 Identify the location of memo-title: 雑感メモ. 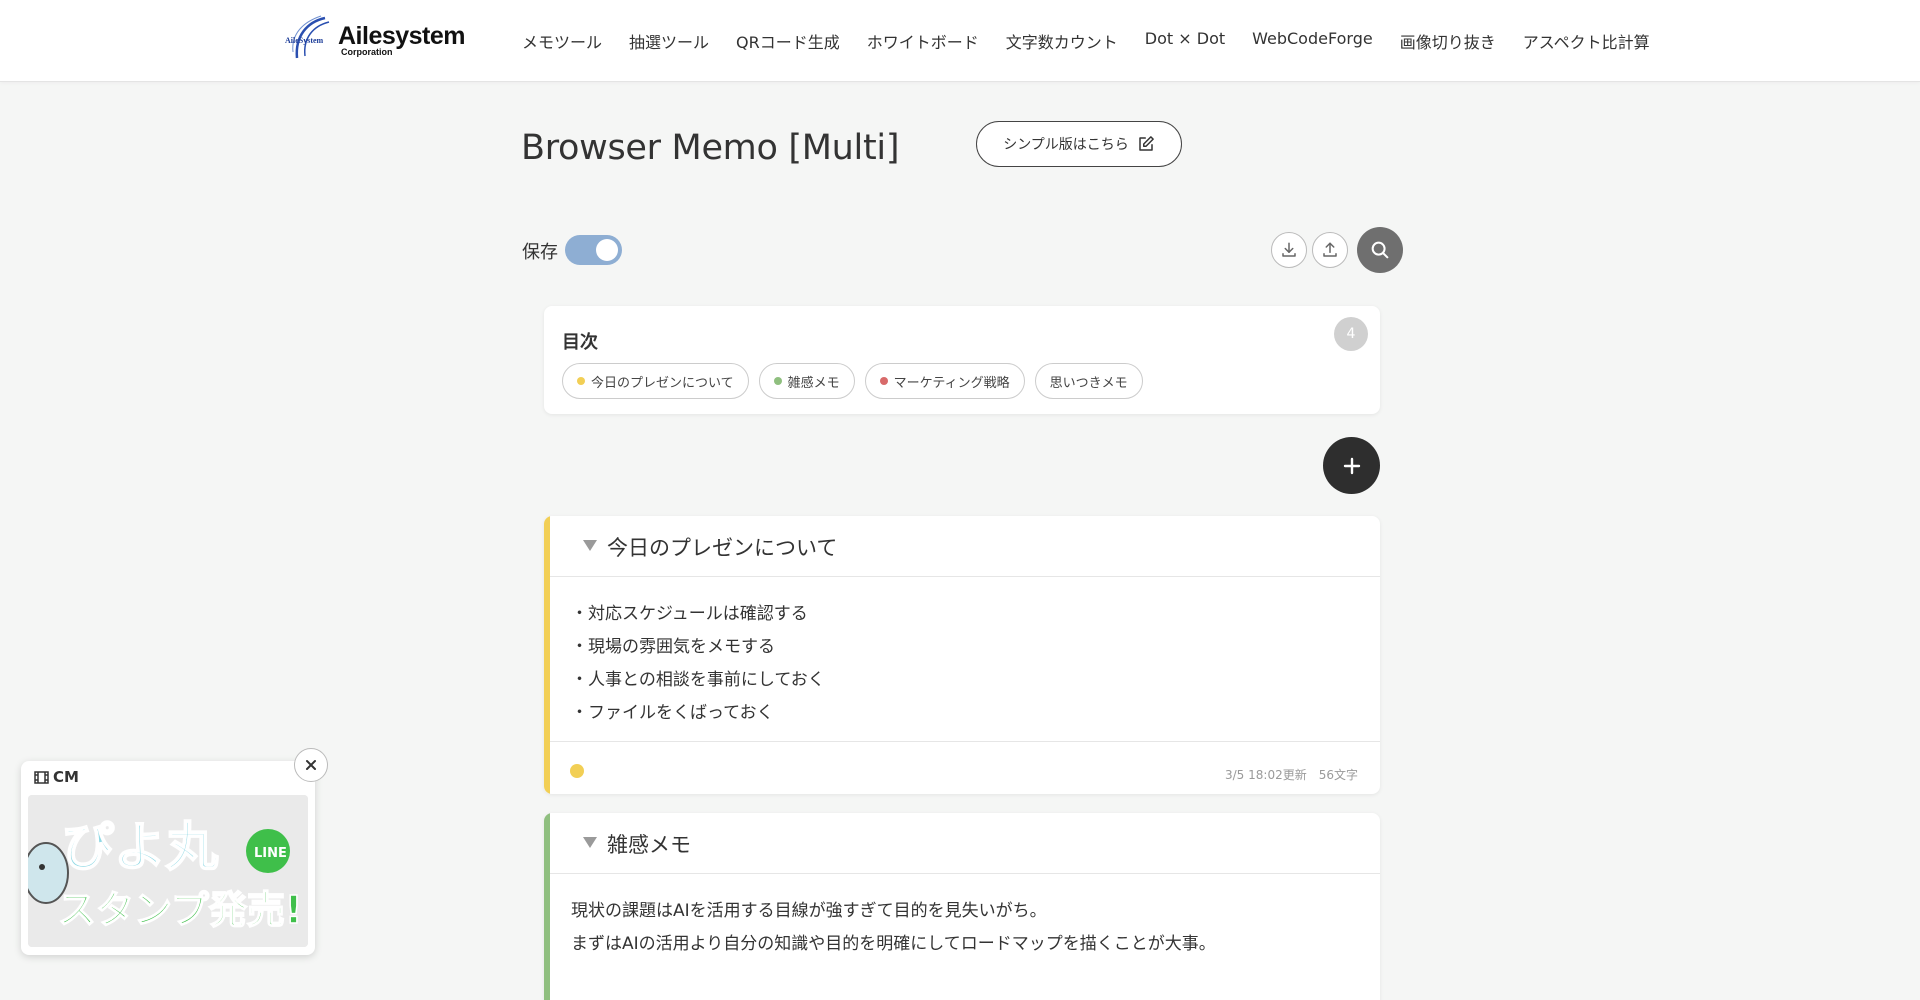
(649, 844).